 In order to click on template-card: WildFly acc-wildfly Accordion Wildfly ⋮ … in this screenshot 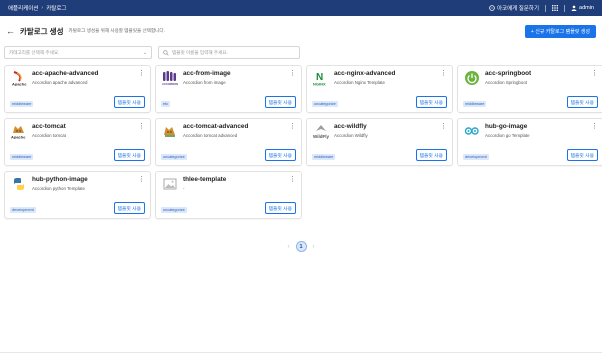, I will do `click(379, 142)`.